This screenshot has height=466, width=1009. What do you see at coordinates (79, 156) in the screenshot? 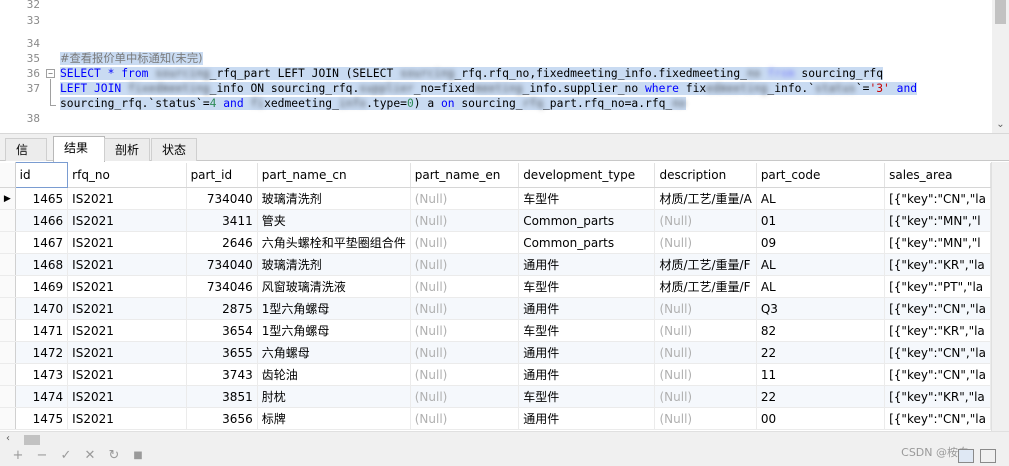
I see `tab-result-1: 结果 1` at bounding box center [79, 156].